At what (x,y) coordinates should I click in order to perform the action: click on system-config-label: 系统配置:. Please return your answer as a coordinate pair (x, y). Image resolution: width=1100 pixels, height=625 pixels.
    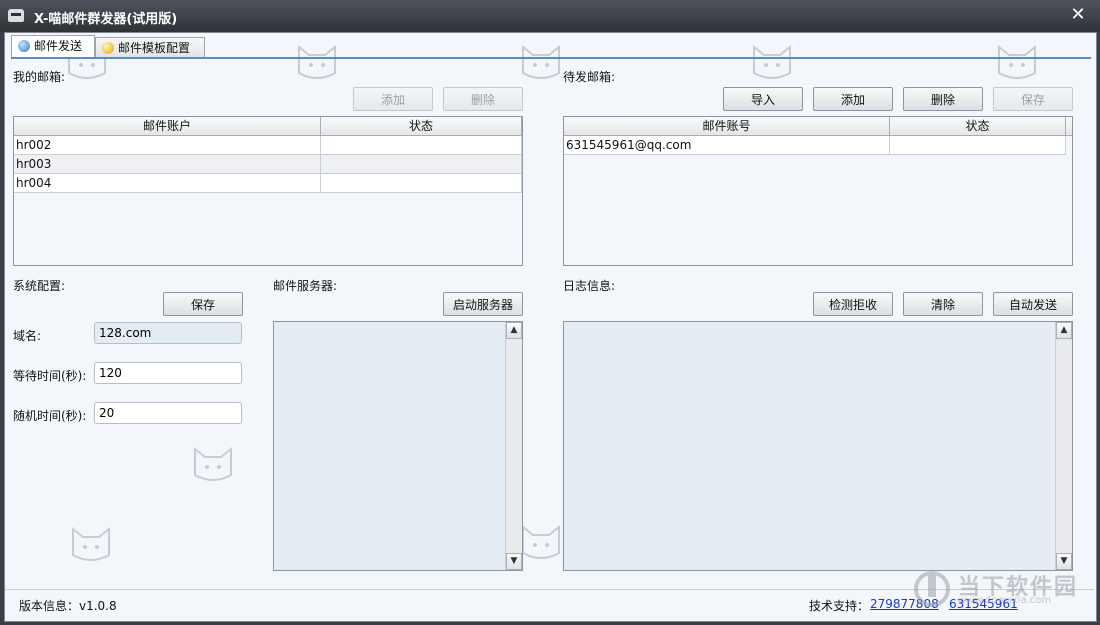
    Looking at the image, I should click on (39, 286).